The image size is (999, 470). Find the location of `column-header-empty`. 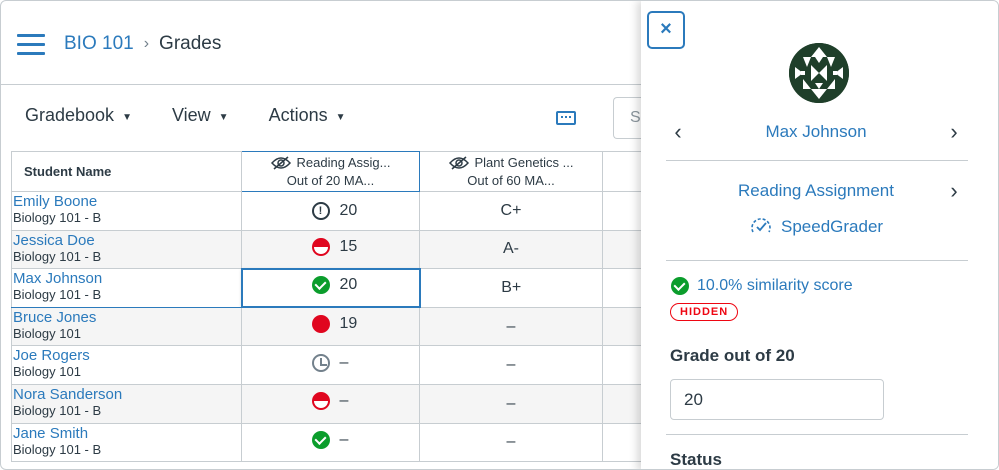

column-header-empty is located at coordinates (622, 171).